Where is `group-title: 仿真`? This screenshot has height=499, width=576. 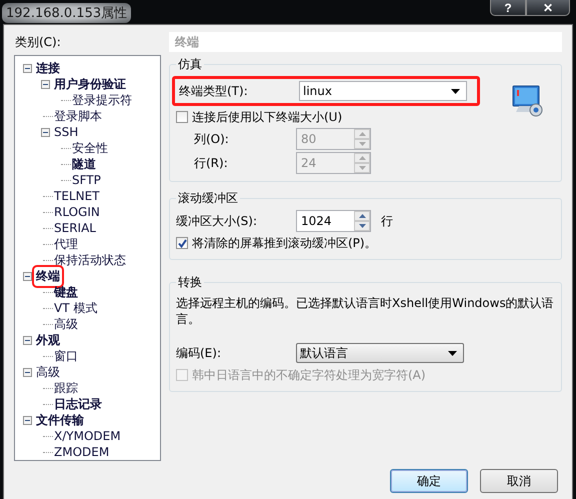
group-title: 仿真 is located at coordinates (190, 64).